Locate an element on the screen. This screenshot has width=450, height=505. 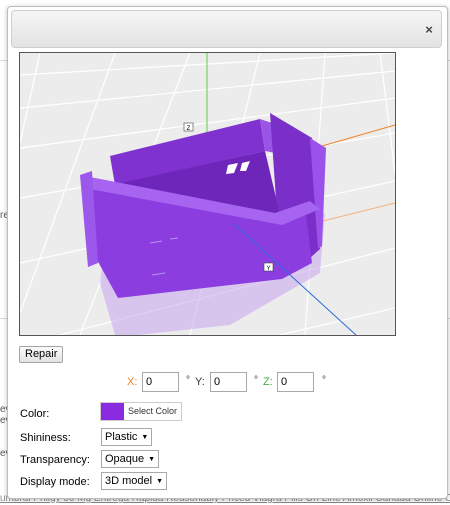
transparency-label: Transparency: is located at coordinates (55, 460).